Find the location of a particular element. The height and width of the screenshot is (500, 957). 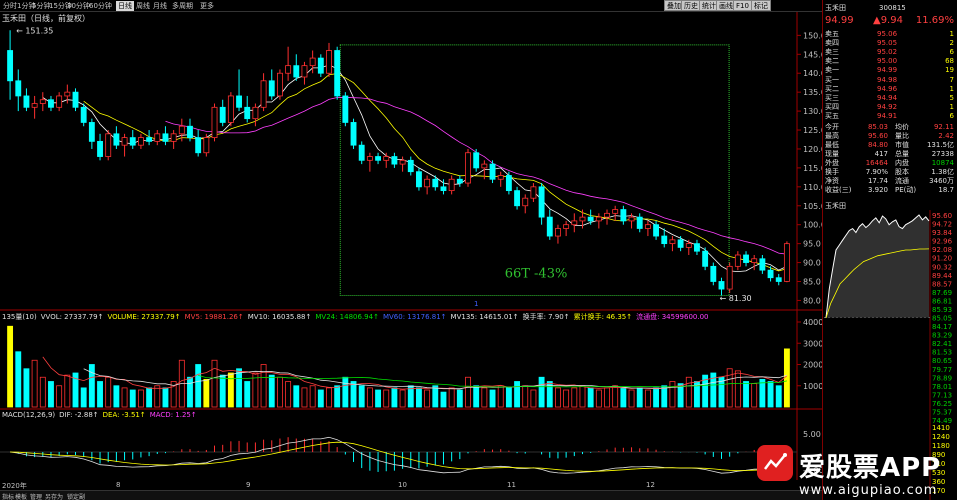

stat-label-2: 均价 is located at coordinates (902, 127).